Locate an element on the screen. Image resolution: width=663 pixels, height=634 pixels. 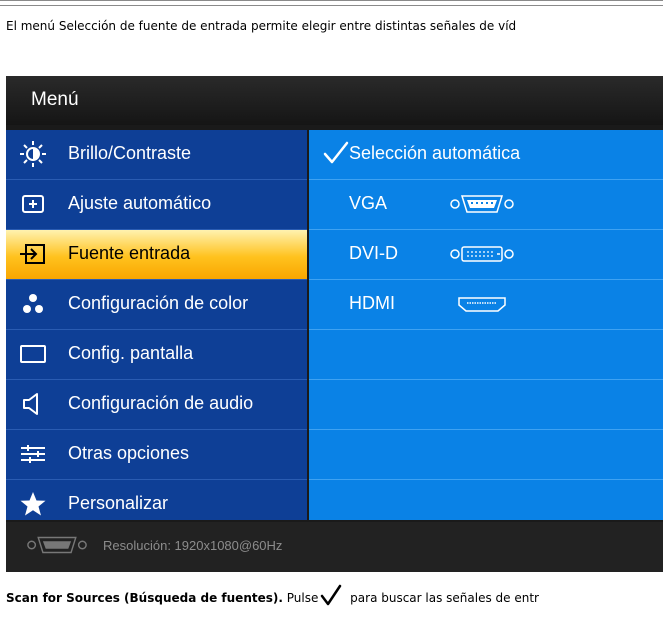
submenu-item-label: HDMI is located at coordinates (372, 303).